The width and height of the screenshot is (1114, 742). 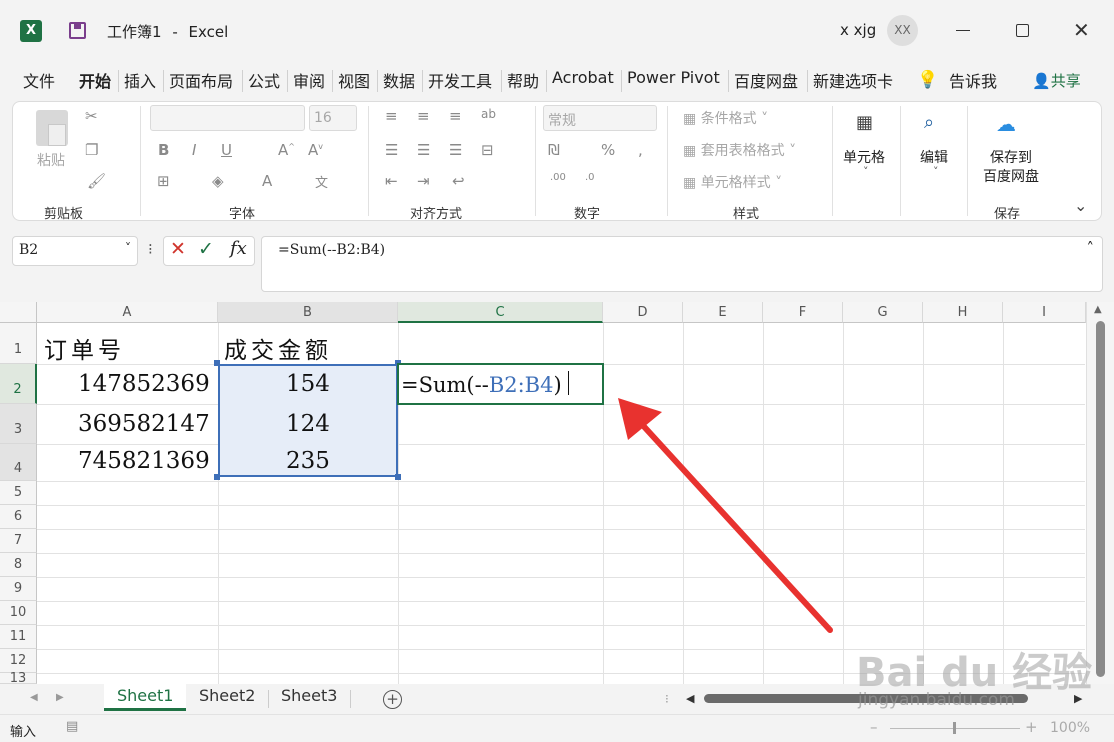 What do you see at coordinates (18, 462) in the screenshot?
I see `row-header-4: 4` at bounding box center [18, 462].